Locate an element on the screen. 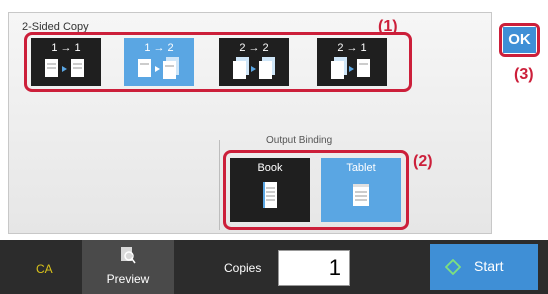  copies-label: Copies is located at coordinates (243, 268).